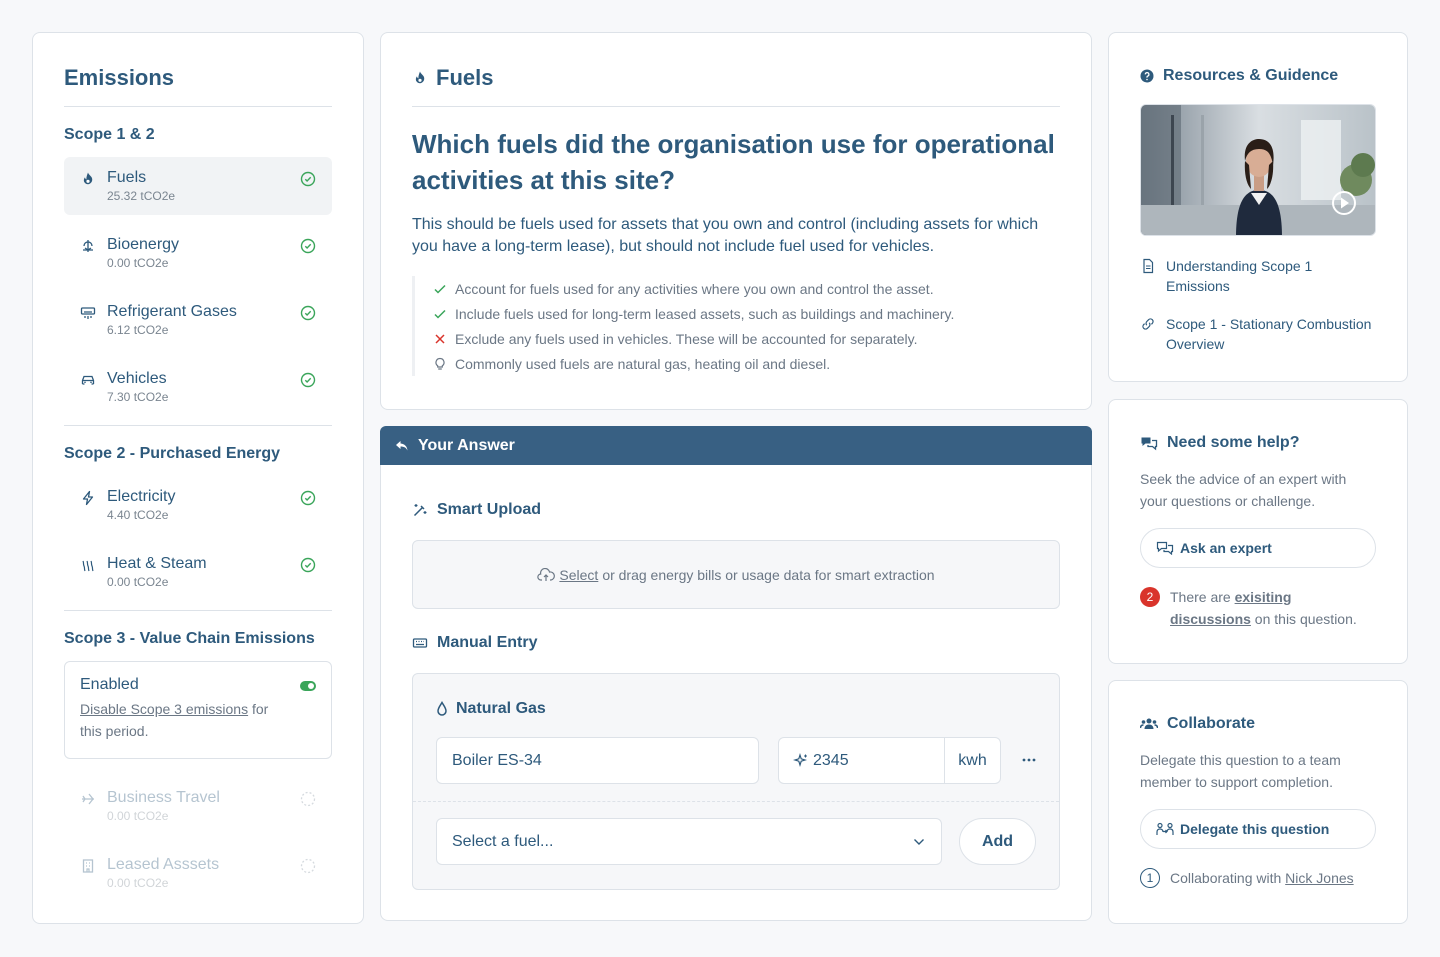 The height and width of the screenshot is (957, 1440). I want to click on resources-heading: Resources & Guidence, so click(1258, 76).